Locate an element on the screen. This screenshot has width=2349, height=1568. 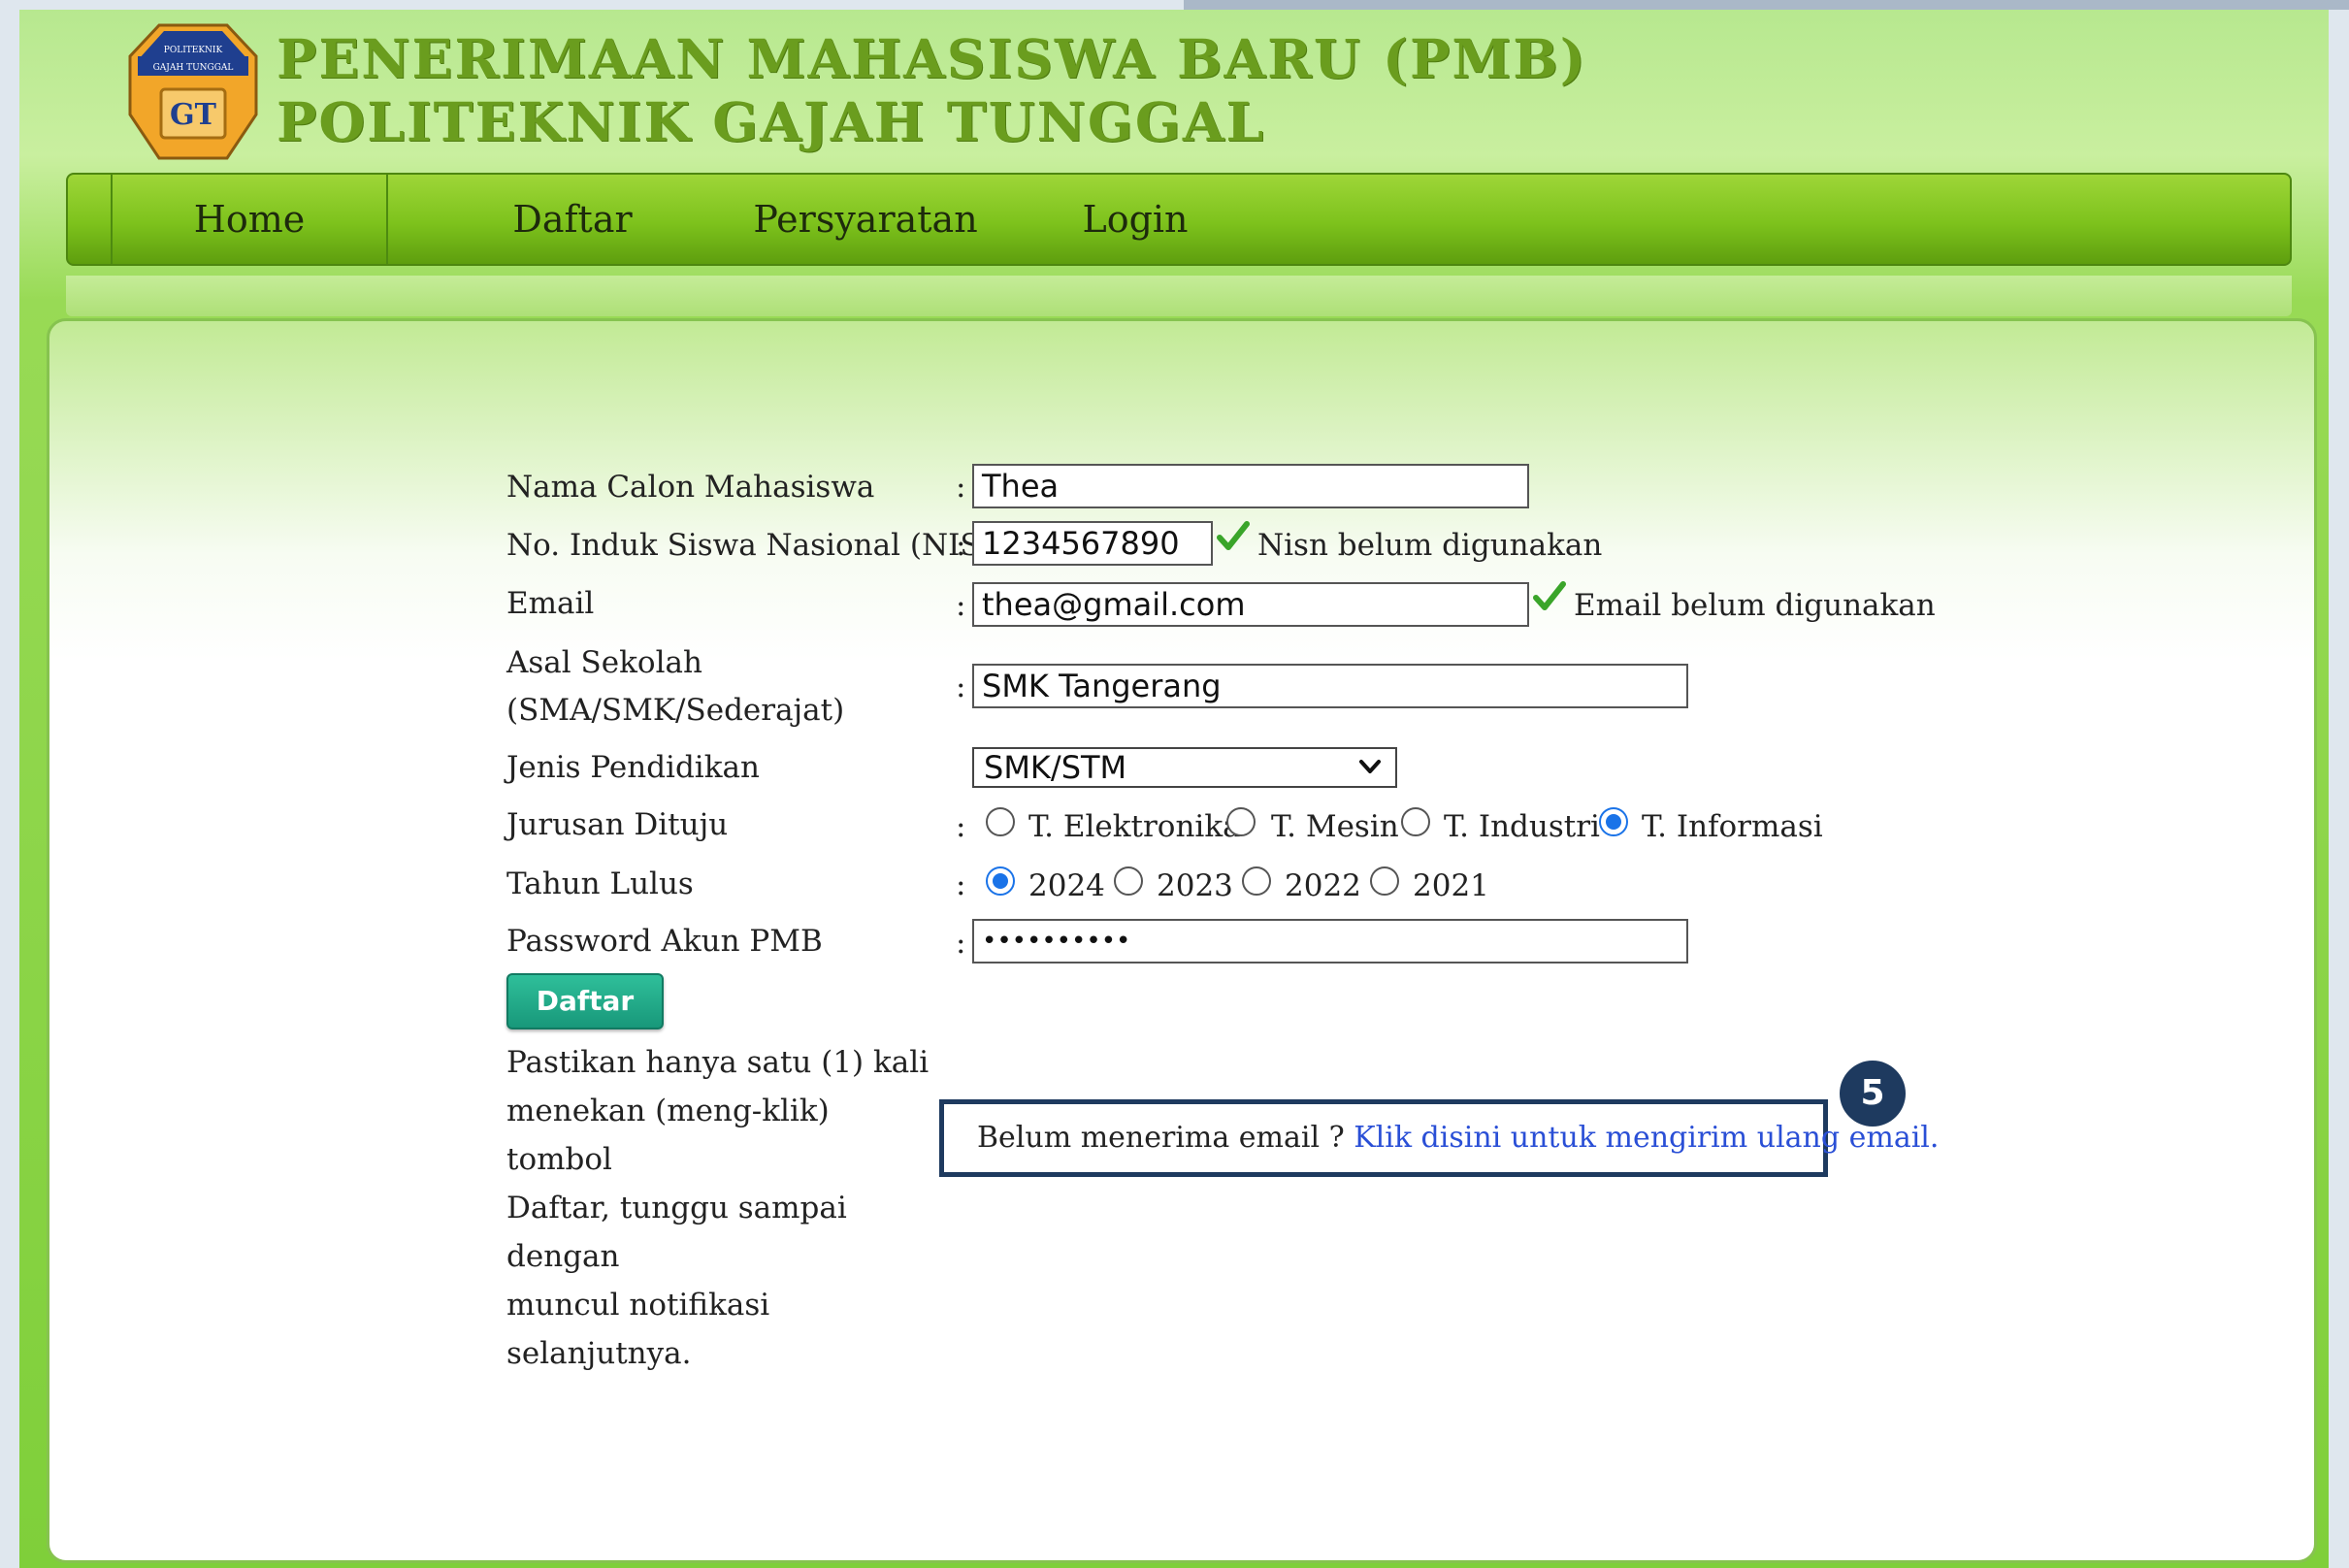
site-title-line2: POLITEKNIK GAJAH TUNGGAL is located at coordinates (772, 121).